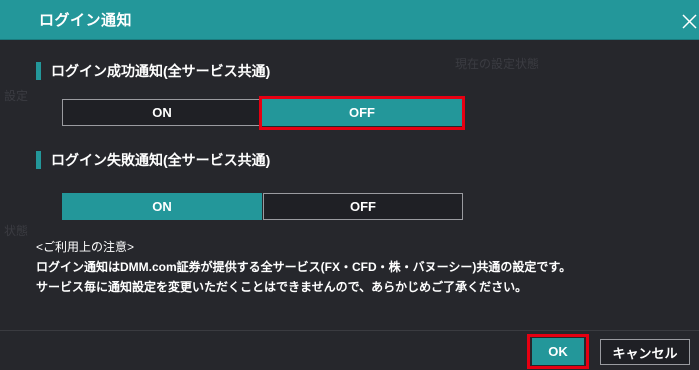 This screenshot has height=370, width=699. I want to click on dialog-titlebar: ログイン通知, so click(349, 20).